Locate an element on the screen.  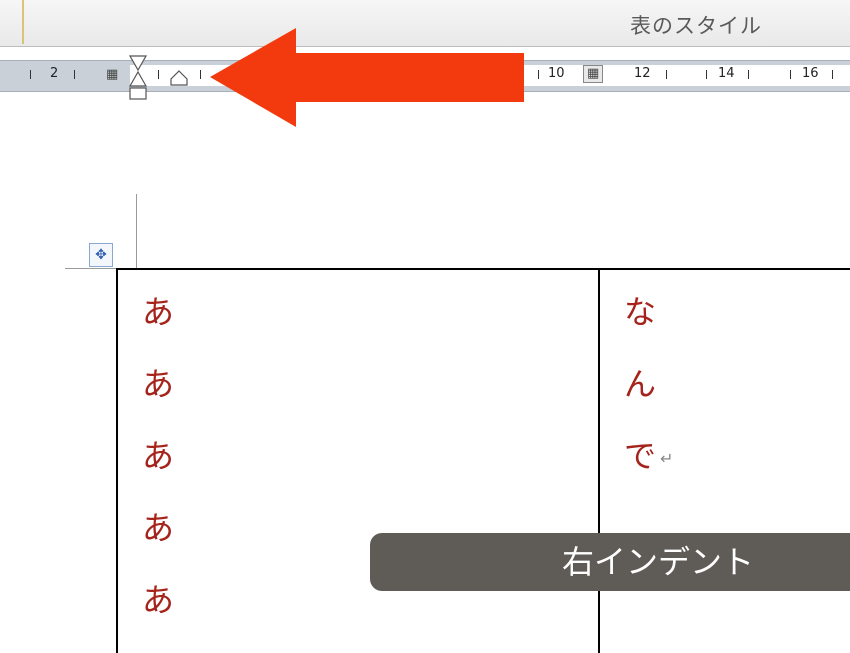
ruler-number: 14 is located at coordinates (726, 73).